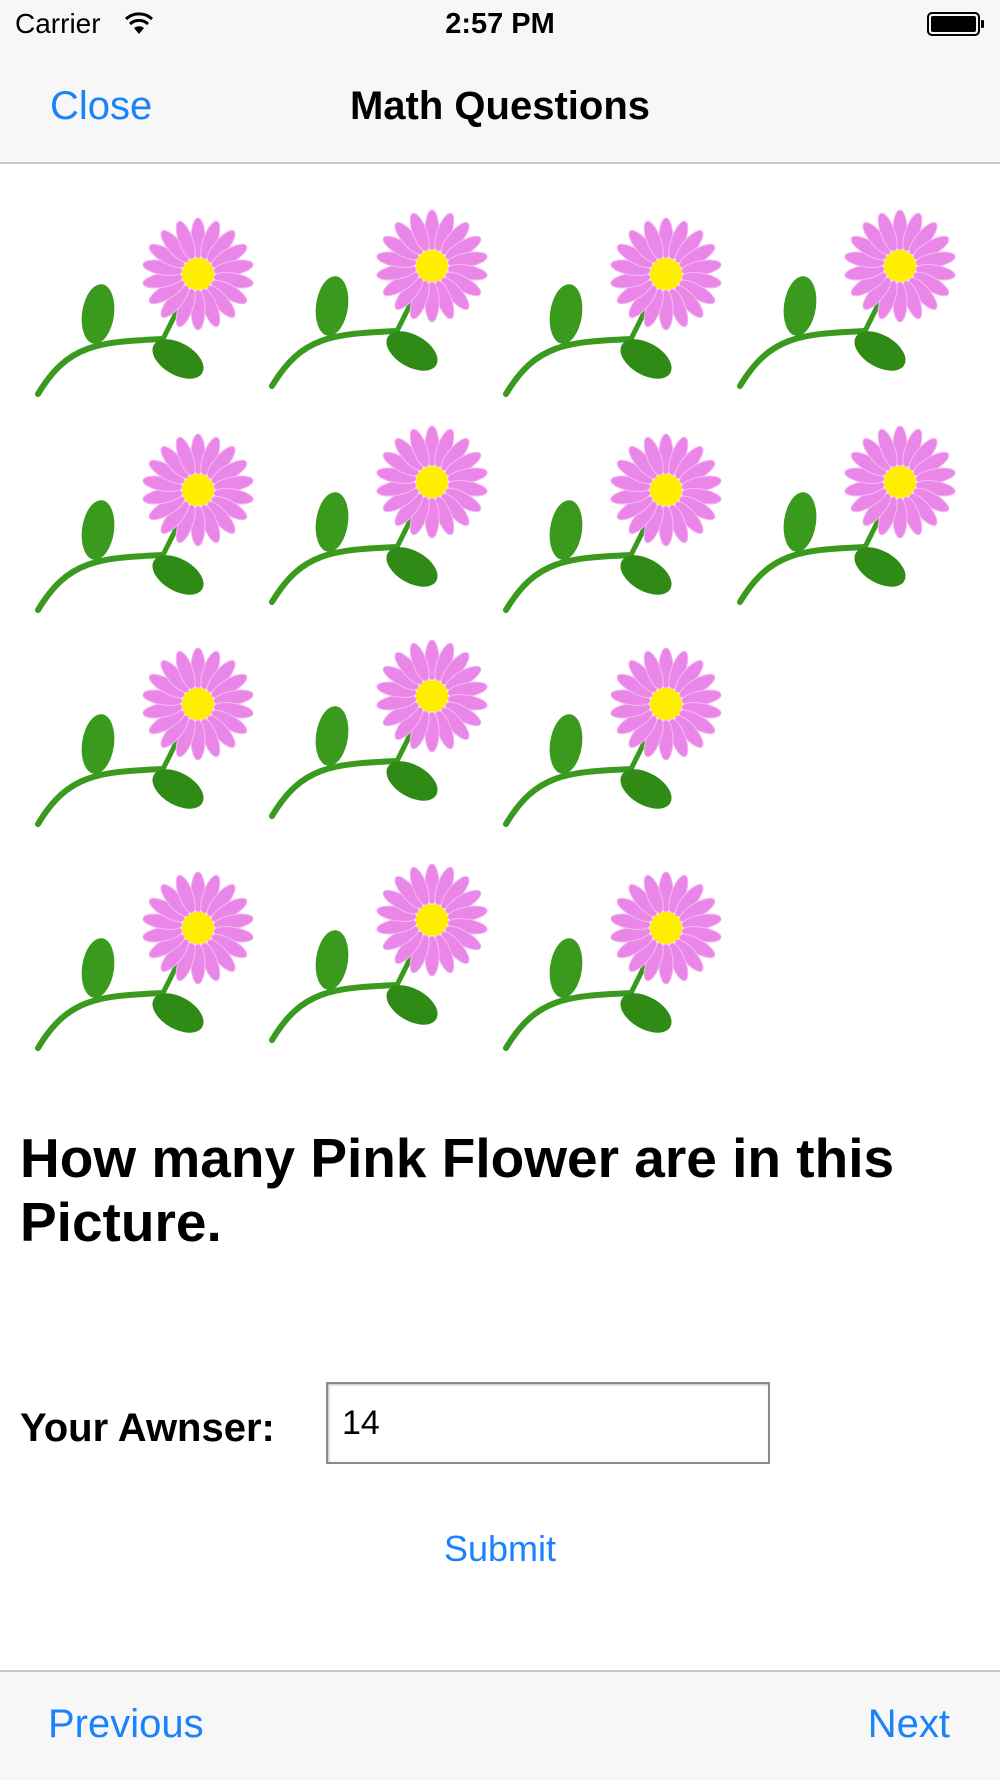 This screenshot has width=1000, height=1780. I want to click on answer-input, so click(548, 1423).